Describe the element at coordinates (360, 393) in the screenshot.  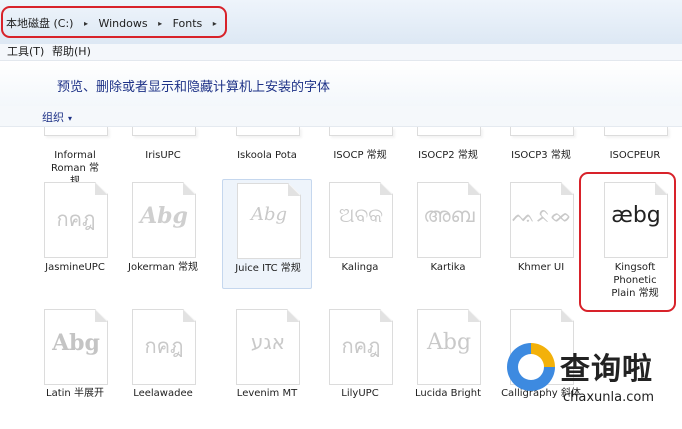
I see `font-name: LilyUPC` at that location.